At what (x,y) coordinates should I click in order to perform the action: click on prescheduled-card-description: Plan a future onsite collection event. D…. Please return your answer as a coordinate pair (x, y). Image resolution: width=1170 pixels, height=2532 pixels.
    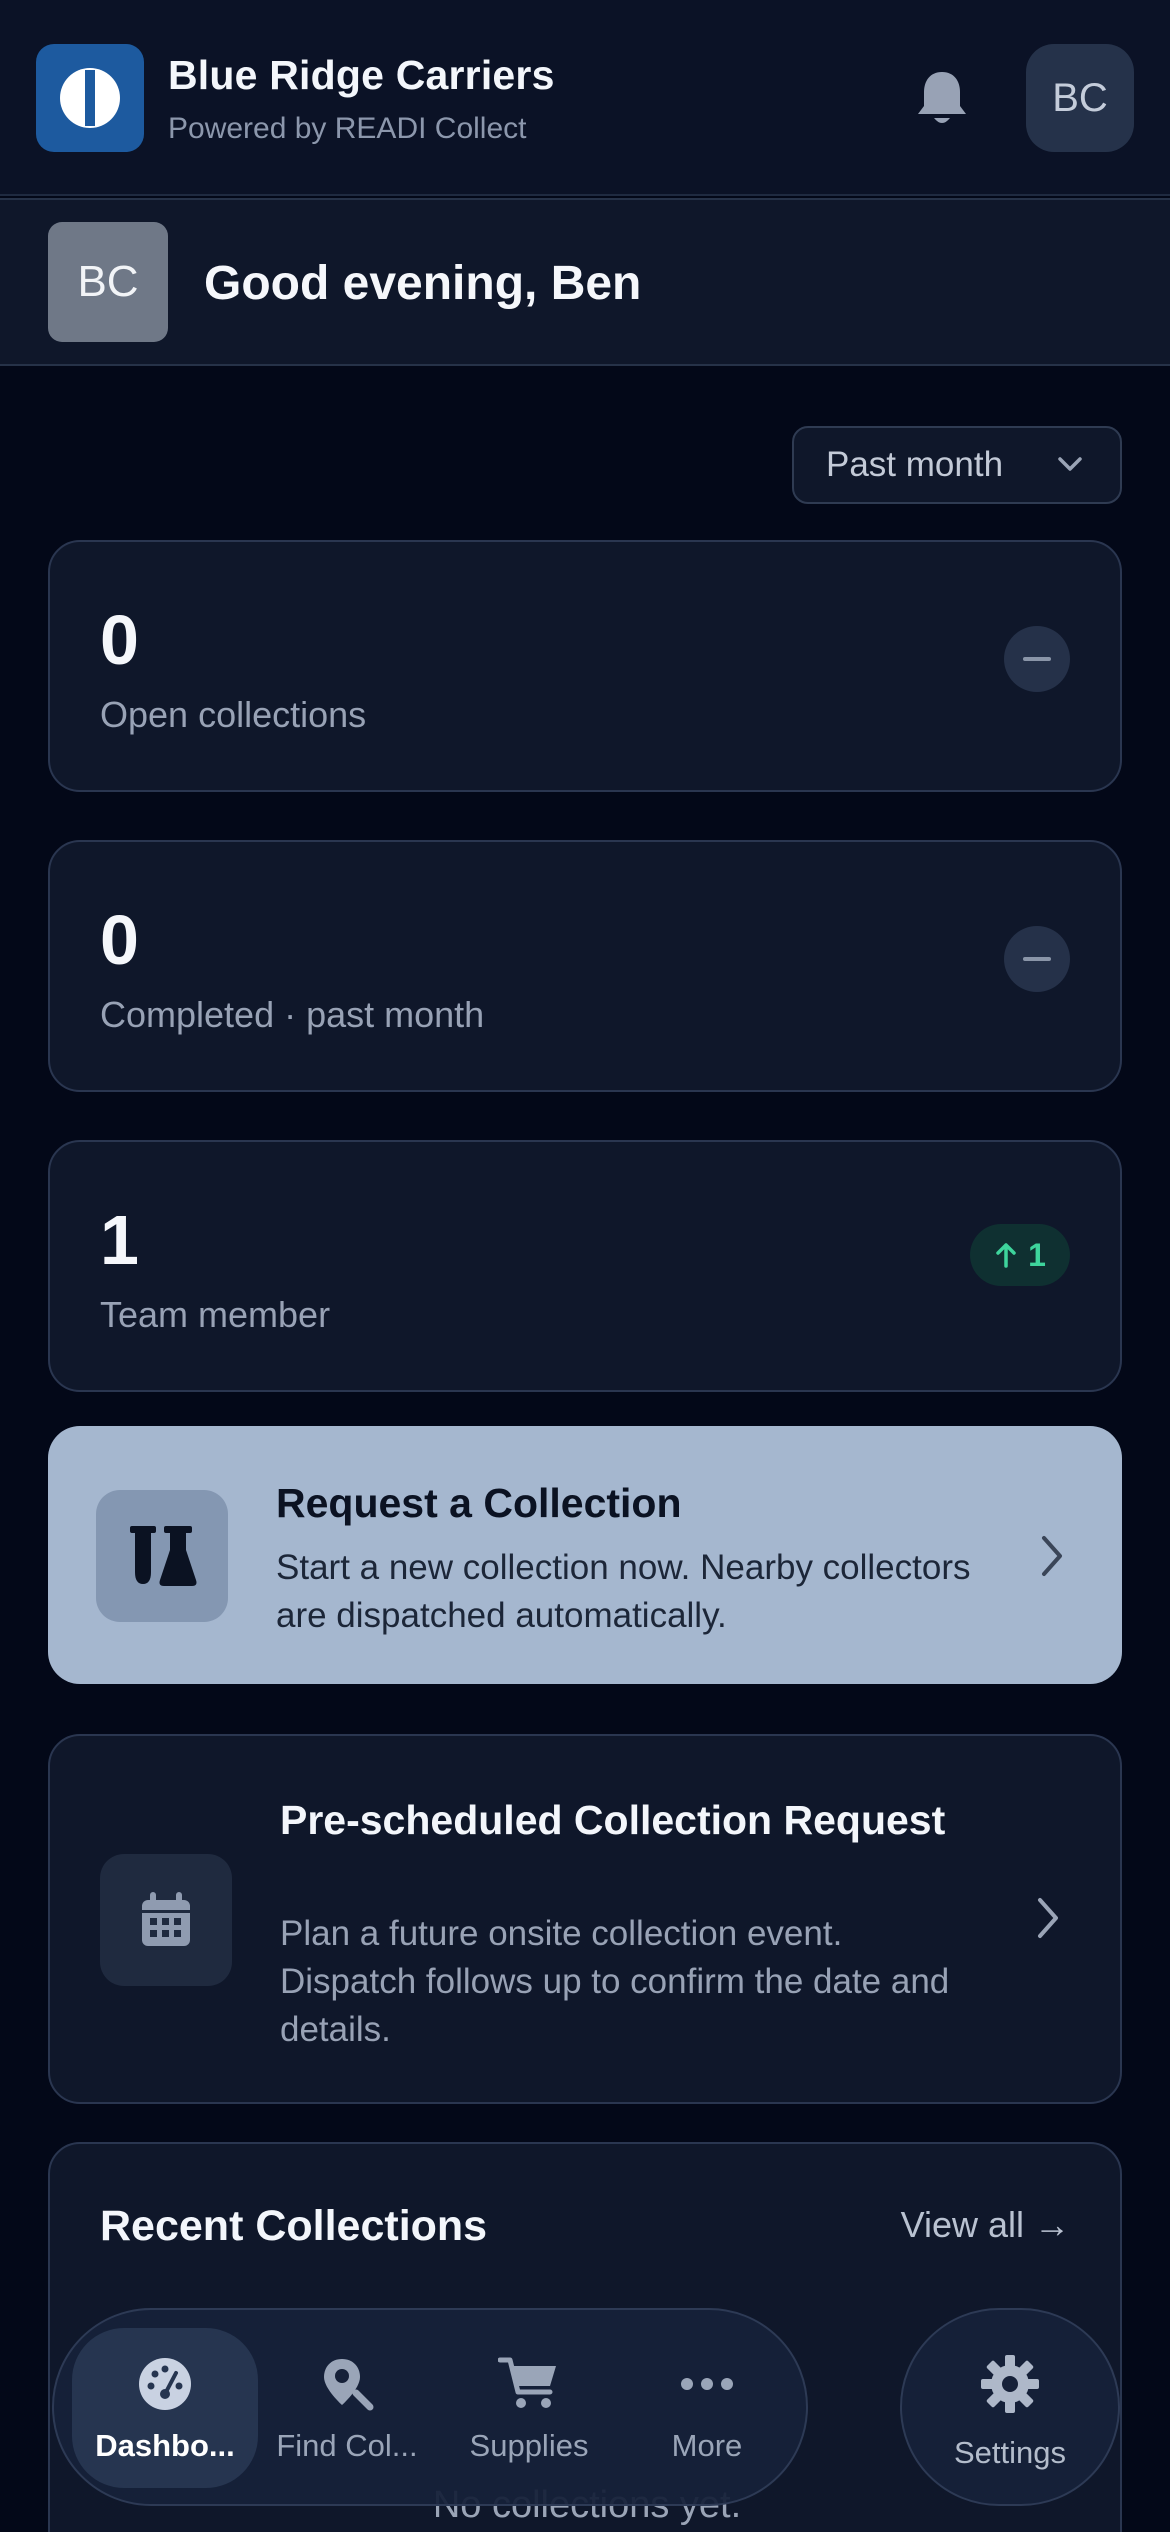
    Looking at the image, I should click on (615, 1981).